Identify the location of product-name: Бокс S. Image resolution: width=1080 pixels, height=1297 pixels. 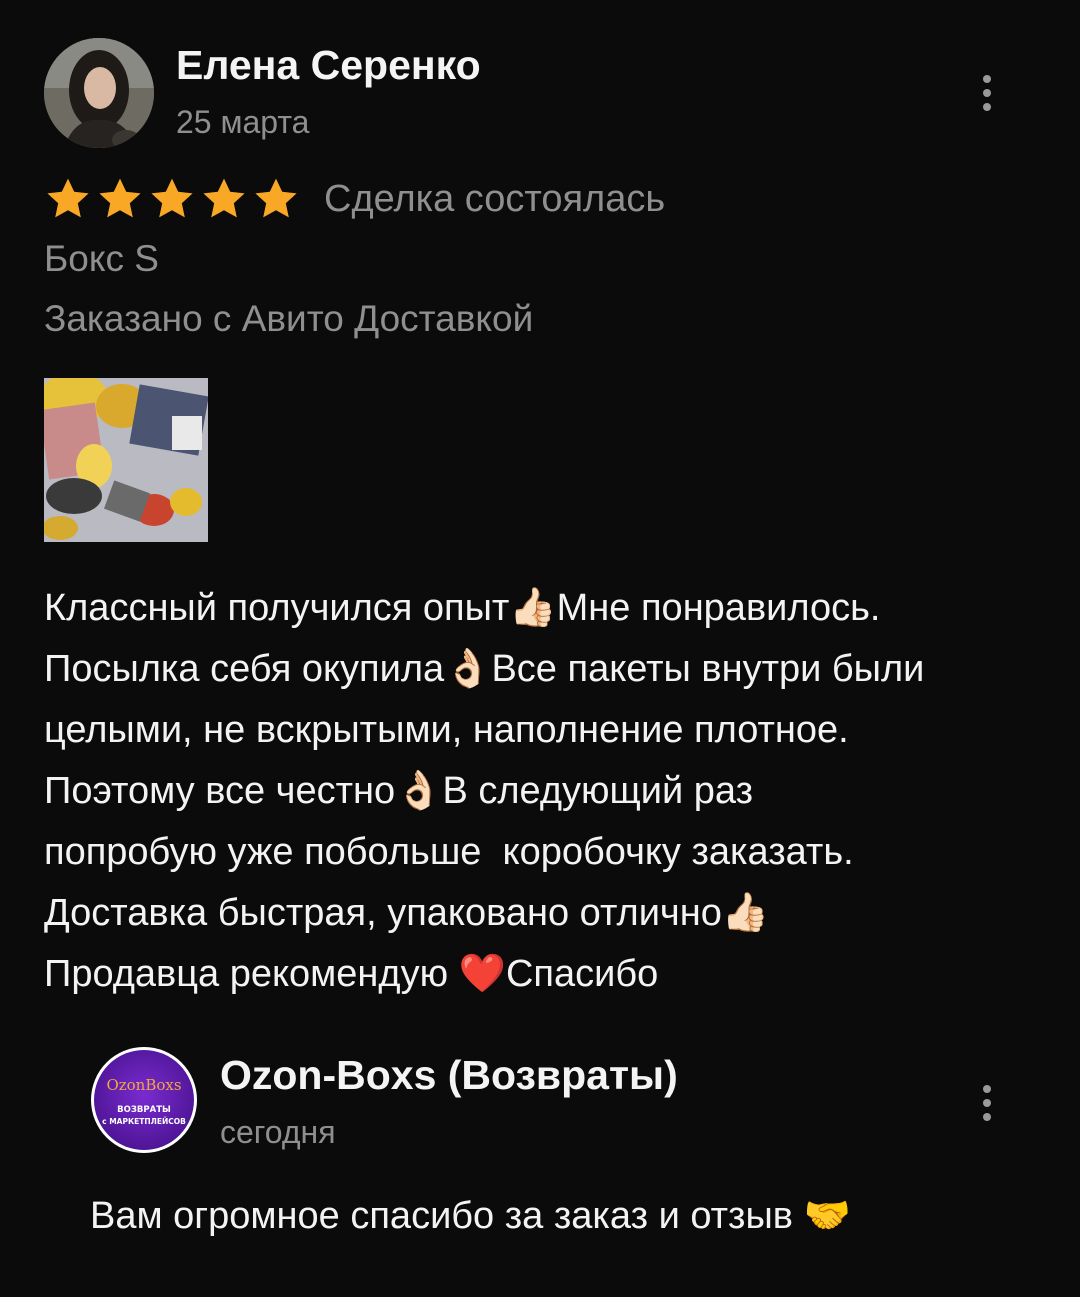
(101, 258).